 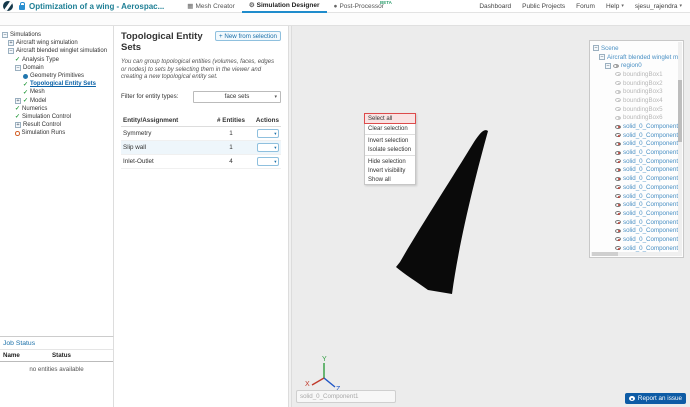 What do you see at coordinates (636, 126) in the screenshot?
I see `scene-item-solid: solid_0_Component1` at bounding box center [636, 126].